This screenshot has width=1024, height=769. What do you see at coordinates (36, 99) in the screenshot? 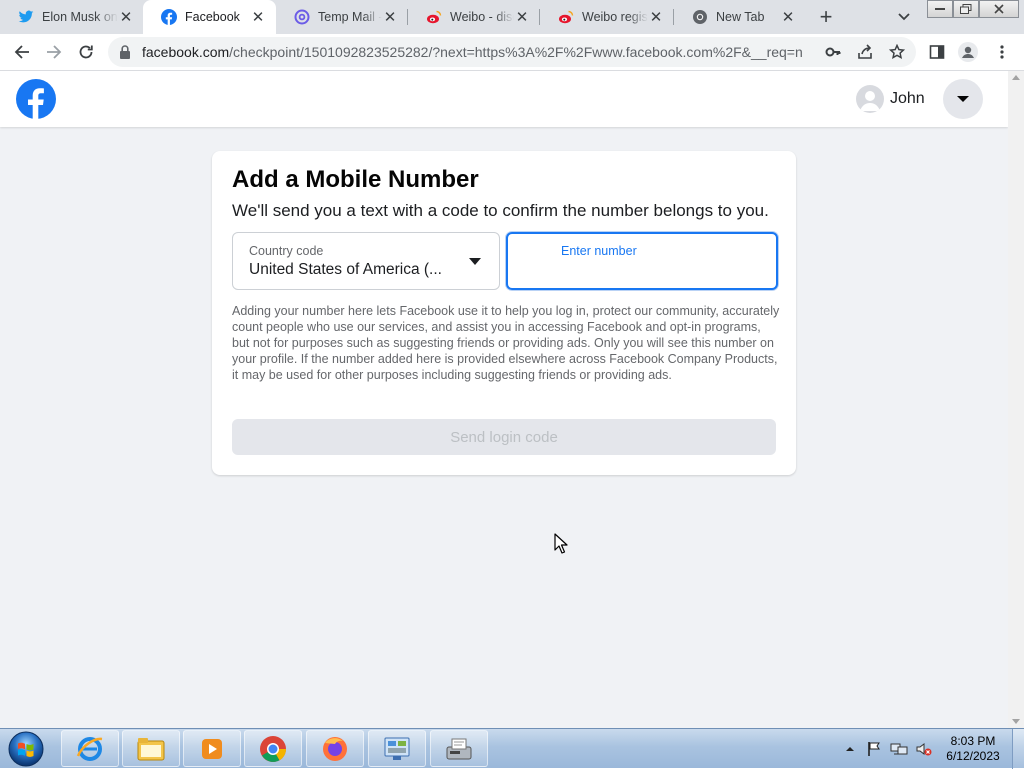
I see `facebook-logo` at bounding box center [36, 99].